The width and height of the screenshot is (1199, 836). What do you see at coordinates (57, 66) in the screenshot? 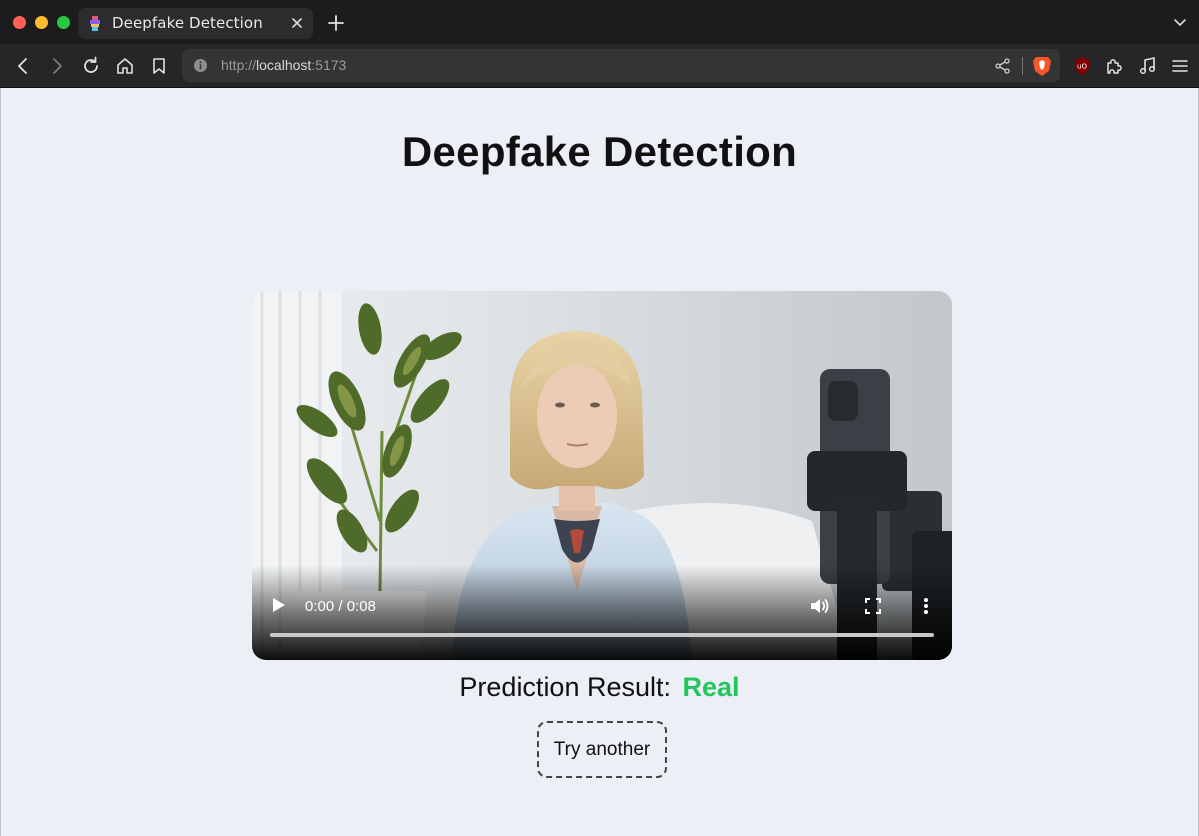
I see `forward-icon` at bounding box center [57, 66].